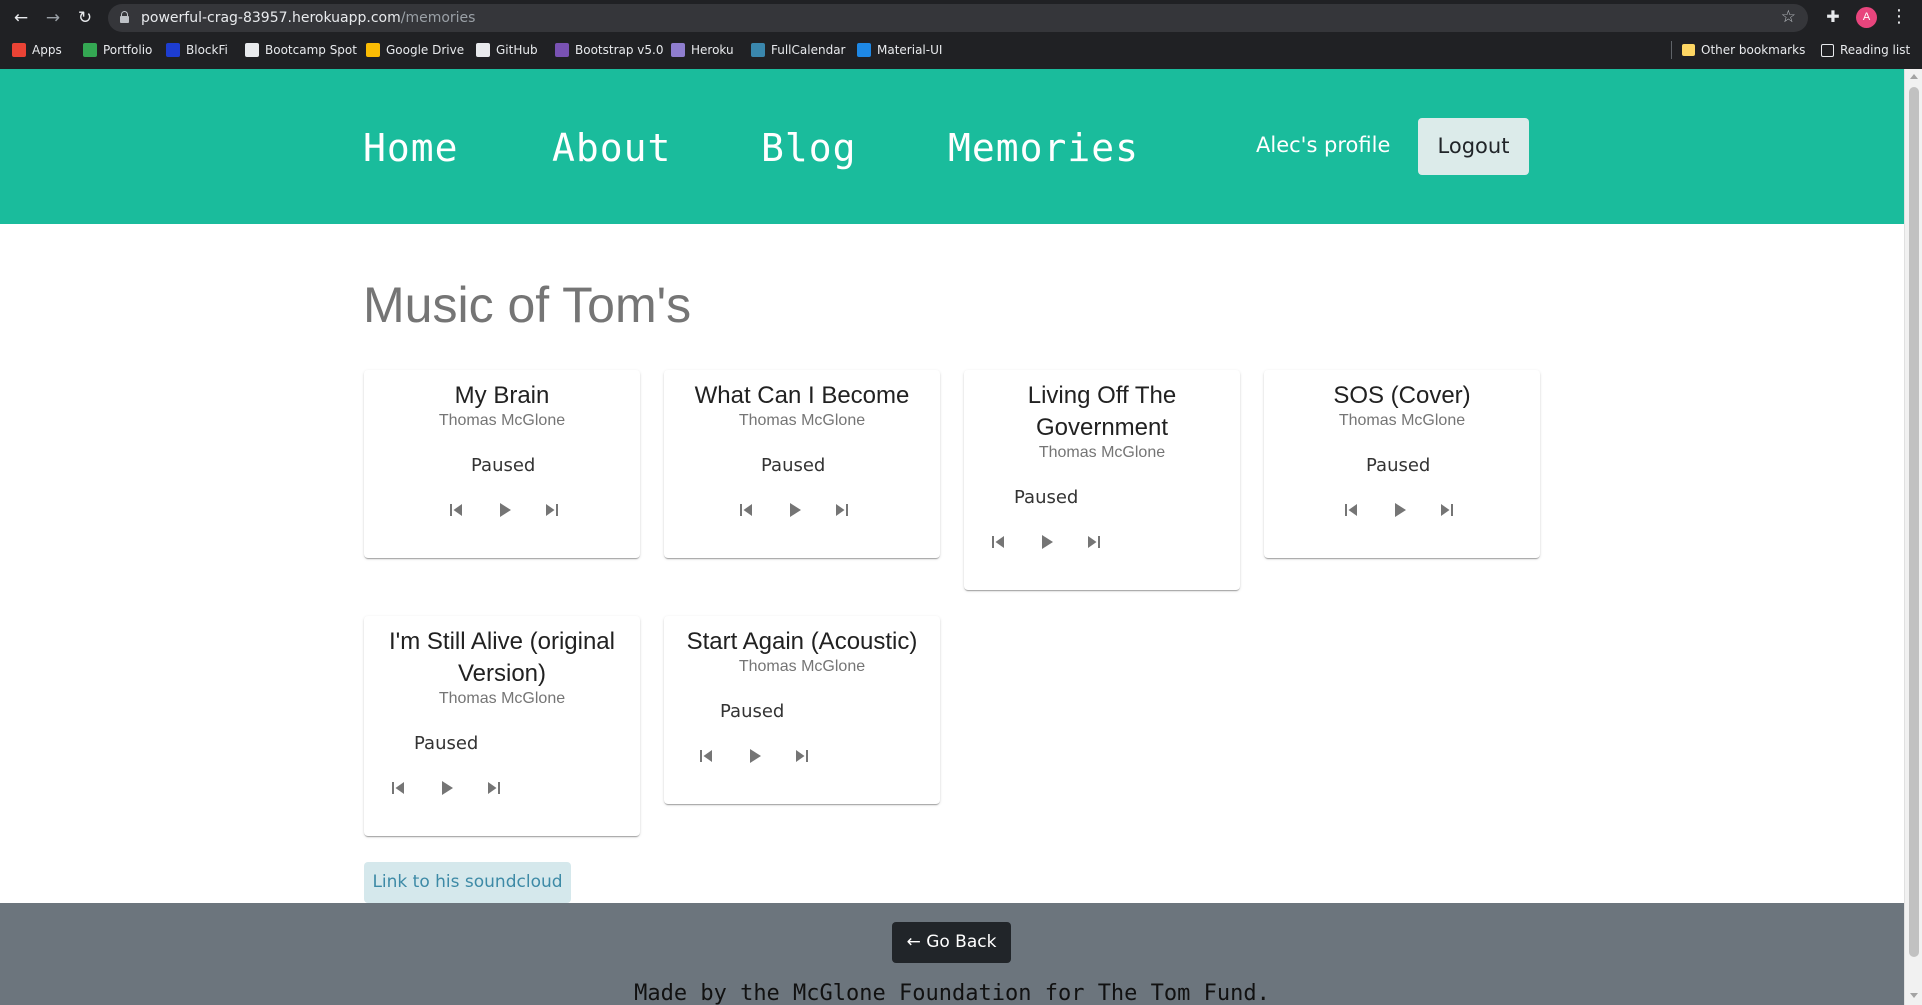 The image size is (1922, 1005). Describe the element at coordinates (951, 942) in the screenshot. I see `go-back-button: ← Go Back` at that location.